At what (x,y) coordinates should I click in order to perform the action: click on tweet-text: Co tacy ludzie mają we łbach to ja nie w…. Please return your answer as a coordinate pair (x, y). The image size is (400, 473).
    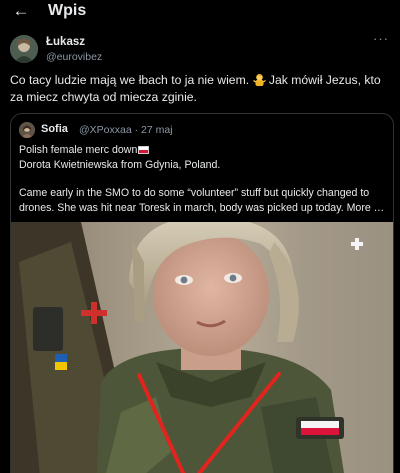
    Looking at the image, I should click on (202, 89).